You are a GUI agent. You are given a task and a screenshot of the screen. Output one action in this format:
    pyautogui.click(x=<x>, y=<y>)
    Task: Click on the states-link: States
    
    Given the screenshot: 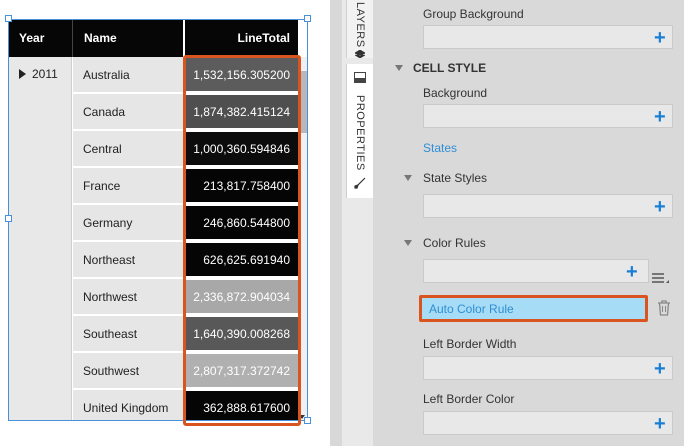 What is the action you would take?
    pyautogui.click(x=440, y=148)
    